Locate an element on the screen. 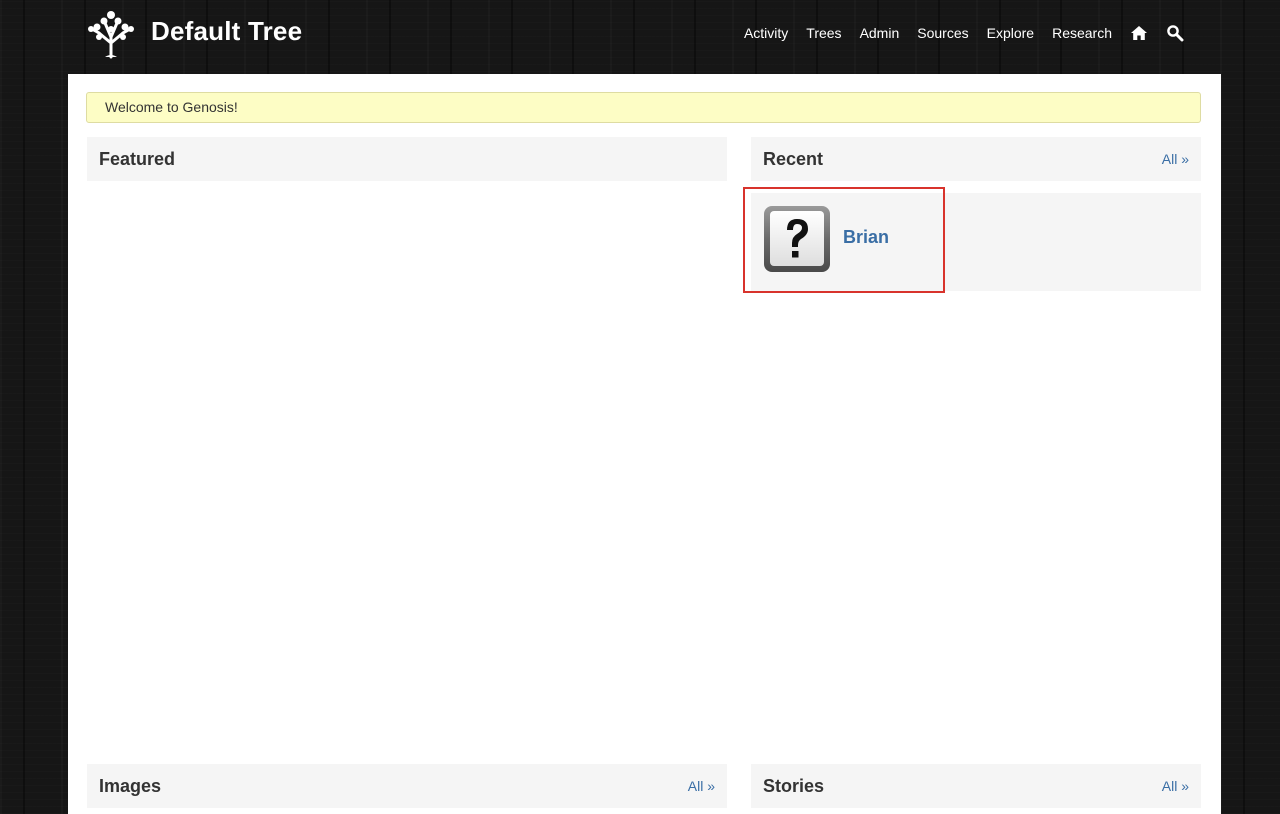  nav-sources: Sources is located at coordinates (942, 33).